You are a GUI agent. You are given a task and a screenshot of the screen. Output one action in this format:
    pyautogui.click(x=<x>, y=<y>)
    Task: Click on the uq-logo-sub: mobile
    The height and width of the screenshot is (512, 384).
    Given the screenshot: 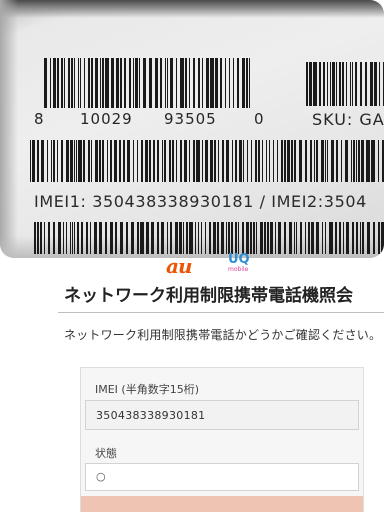 What is the action you would take?
    pyautogui.click(x=238, y=269)
    